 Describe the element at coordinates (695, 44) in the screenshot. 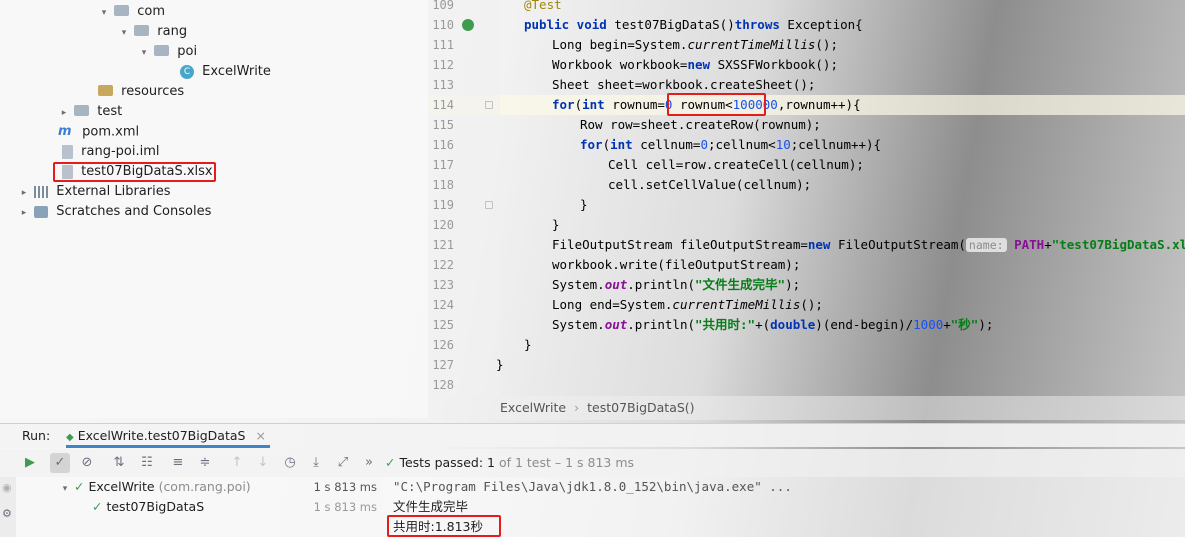

I see `code-line-111: Long begin=System.currentTimeMillis();` at that location.